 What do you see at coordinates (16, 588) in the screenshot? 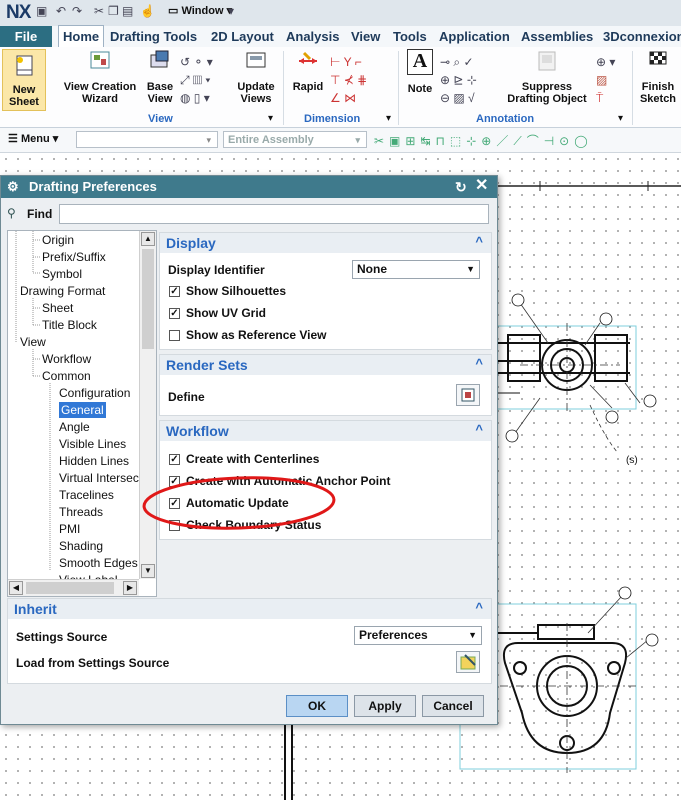
I see `scroll-left-icon: ◀` at bounding box center [16, 588].